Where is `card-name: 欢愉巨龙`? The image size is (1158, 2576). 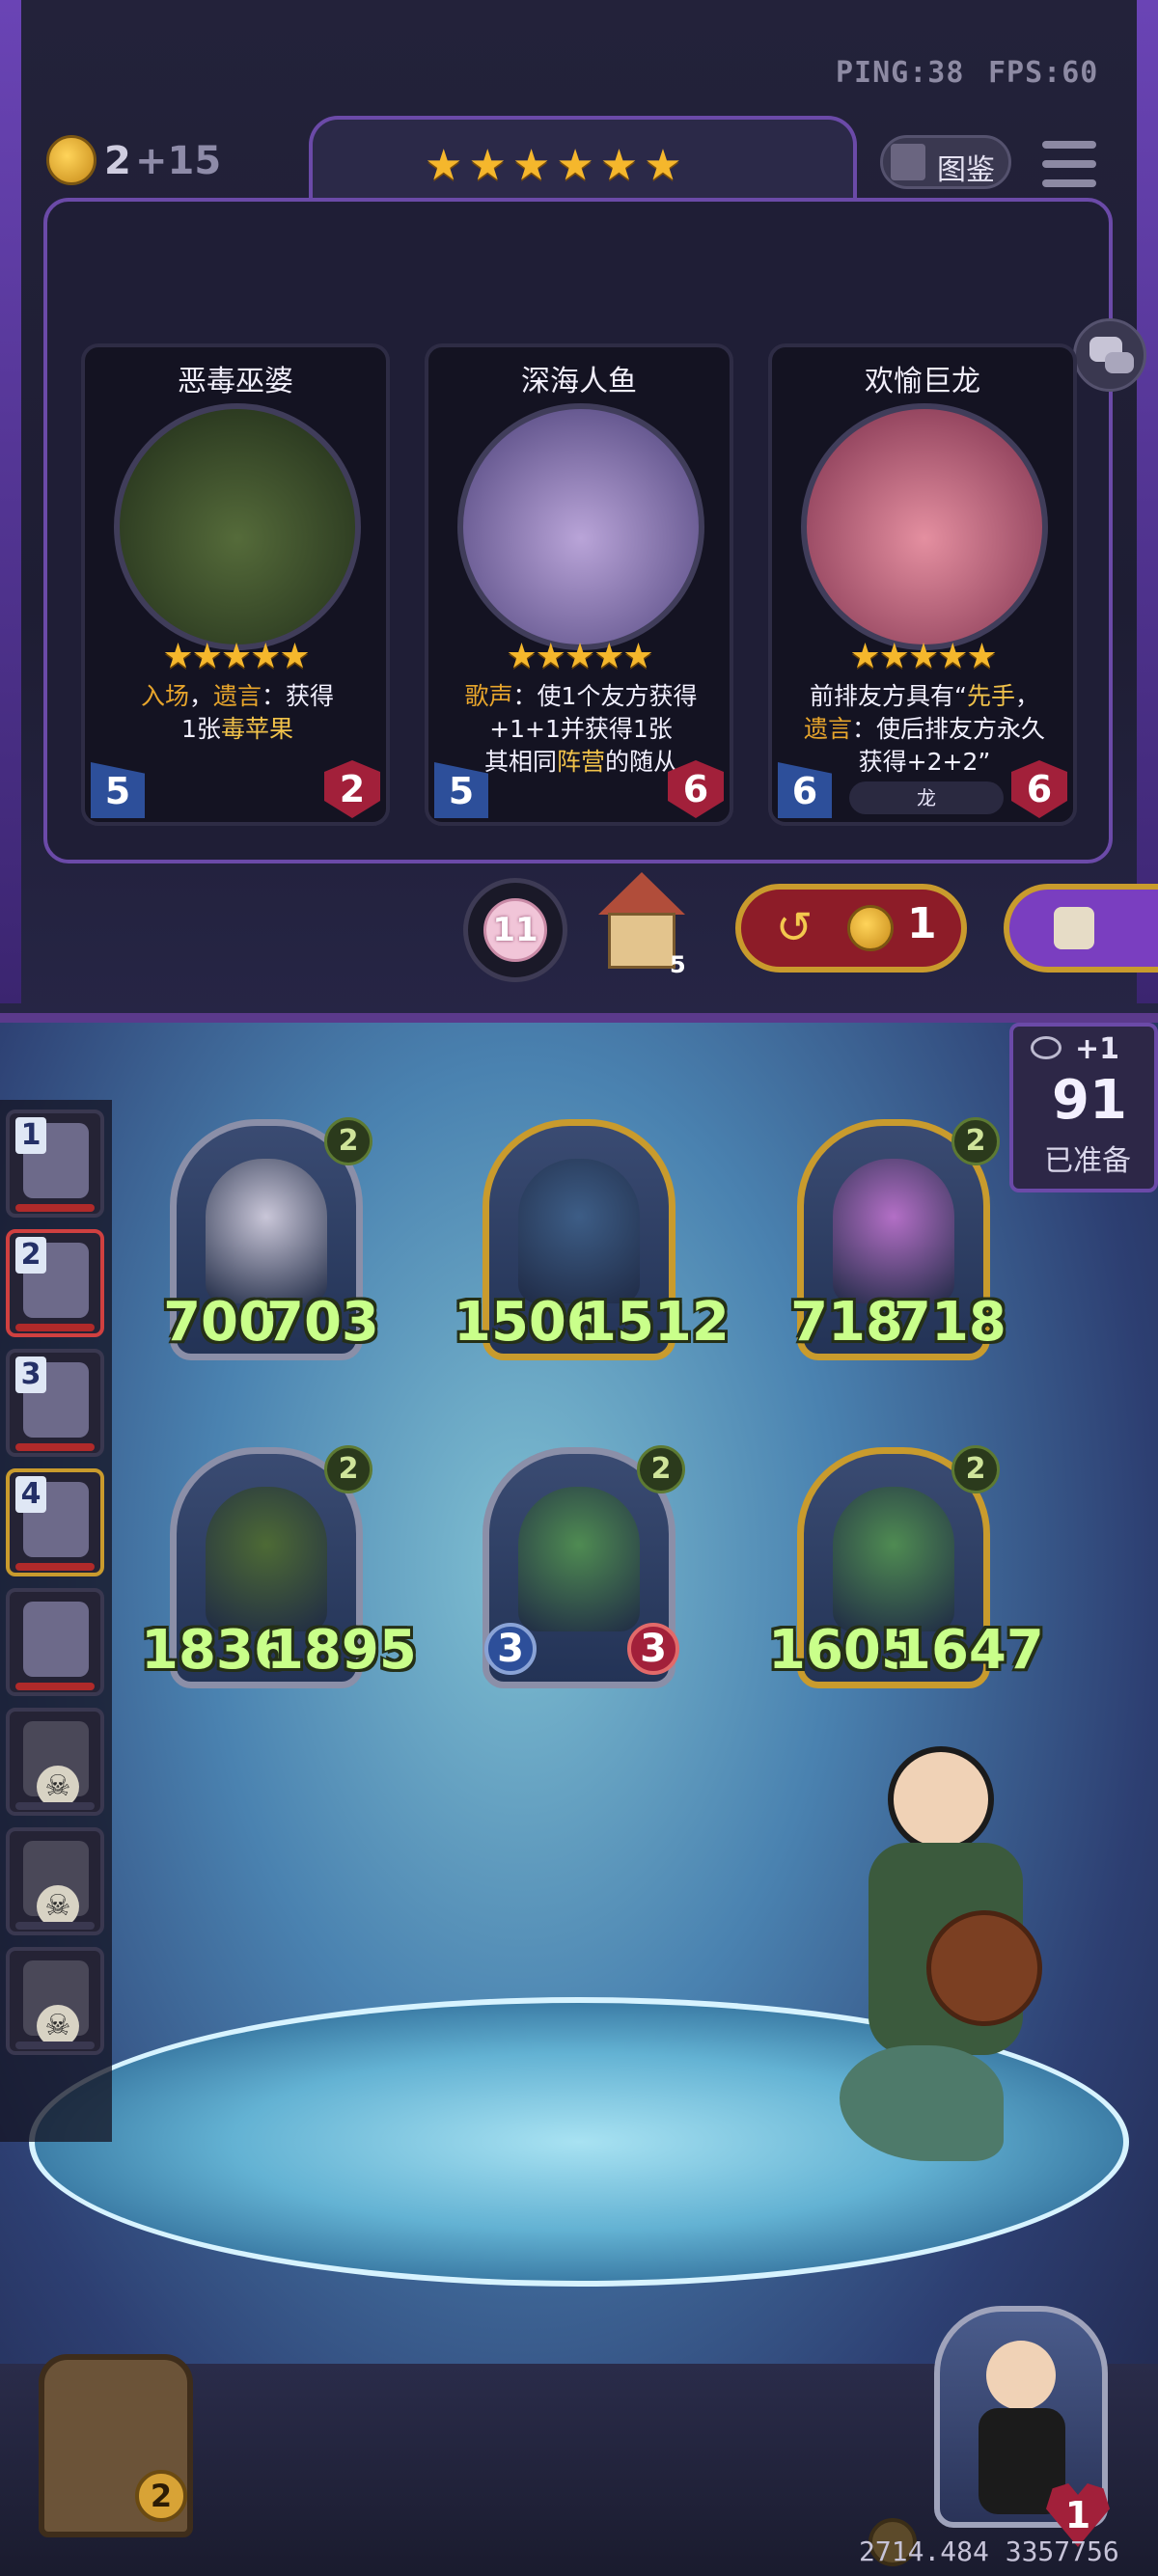 card-name: 欢愉巨龙 is located at coordinates (922, 381).